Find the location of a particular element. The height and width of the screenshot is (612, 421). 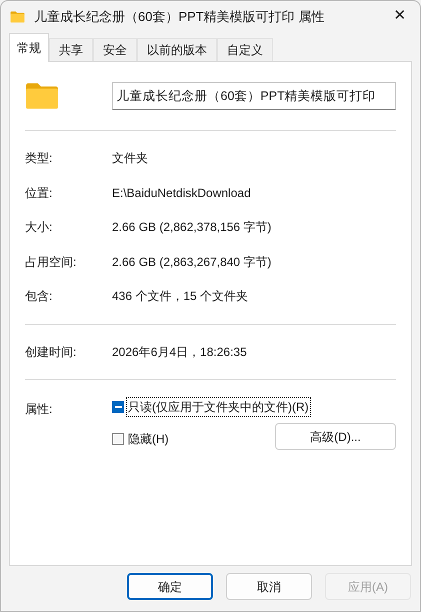

dialog-button: 确定 is located at coordinates (170, 586).